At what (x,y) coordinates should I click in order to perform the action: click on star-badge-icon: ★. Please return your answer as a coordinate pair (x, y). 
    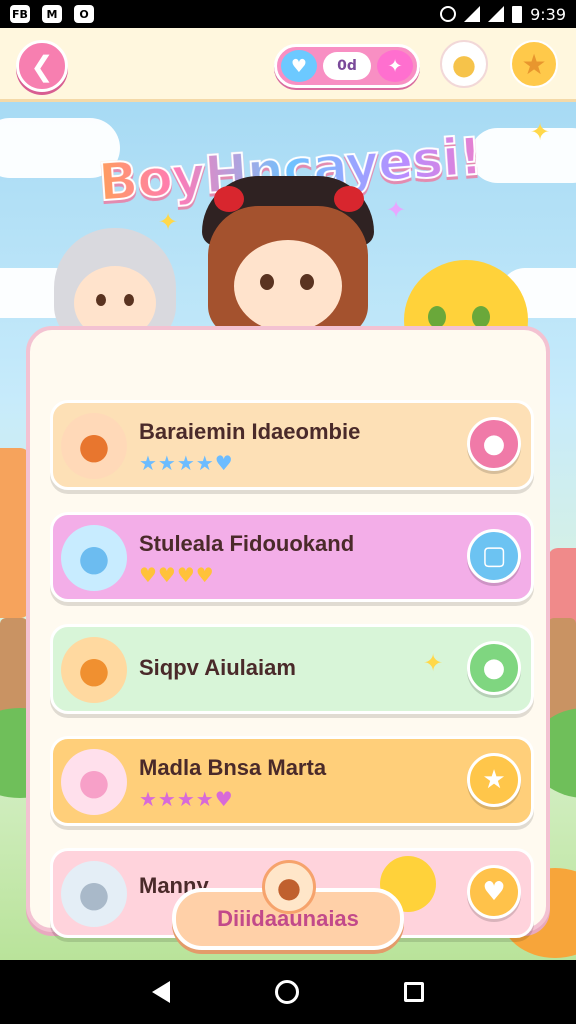
    Looking at the image, I should click on (494, 780).